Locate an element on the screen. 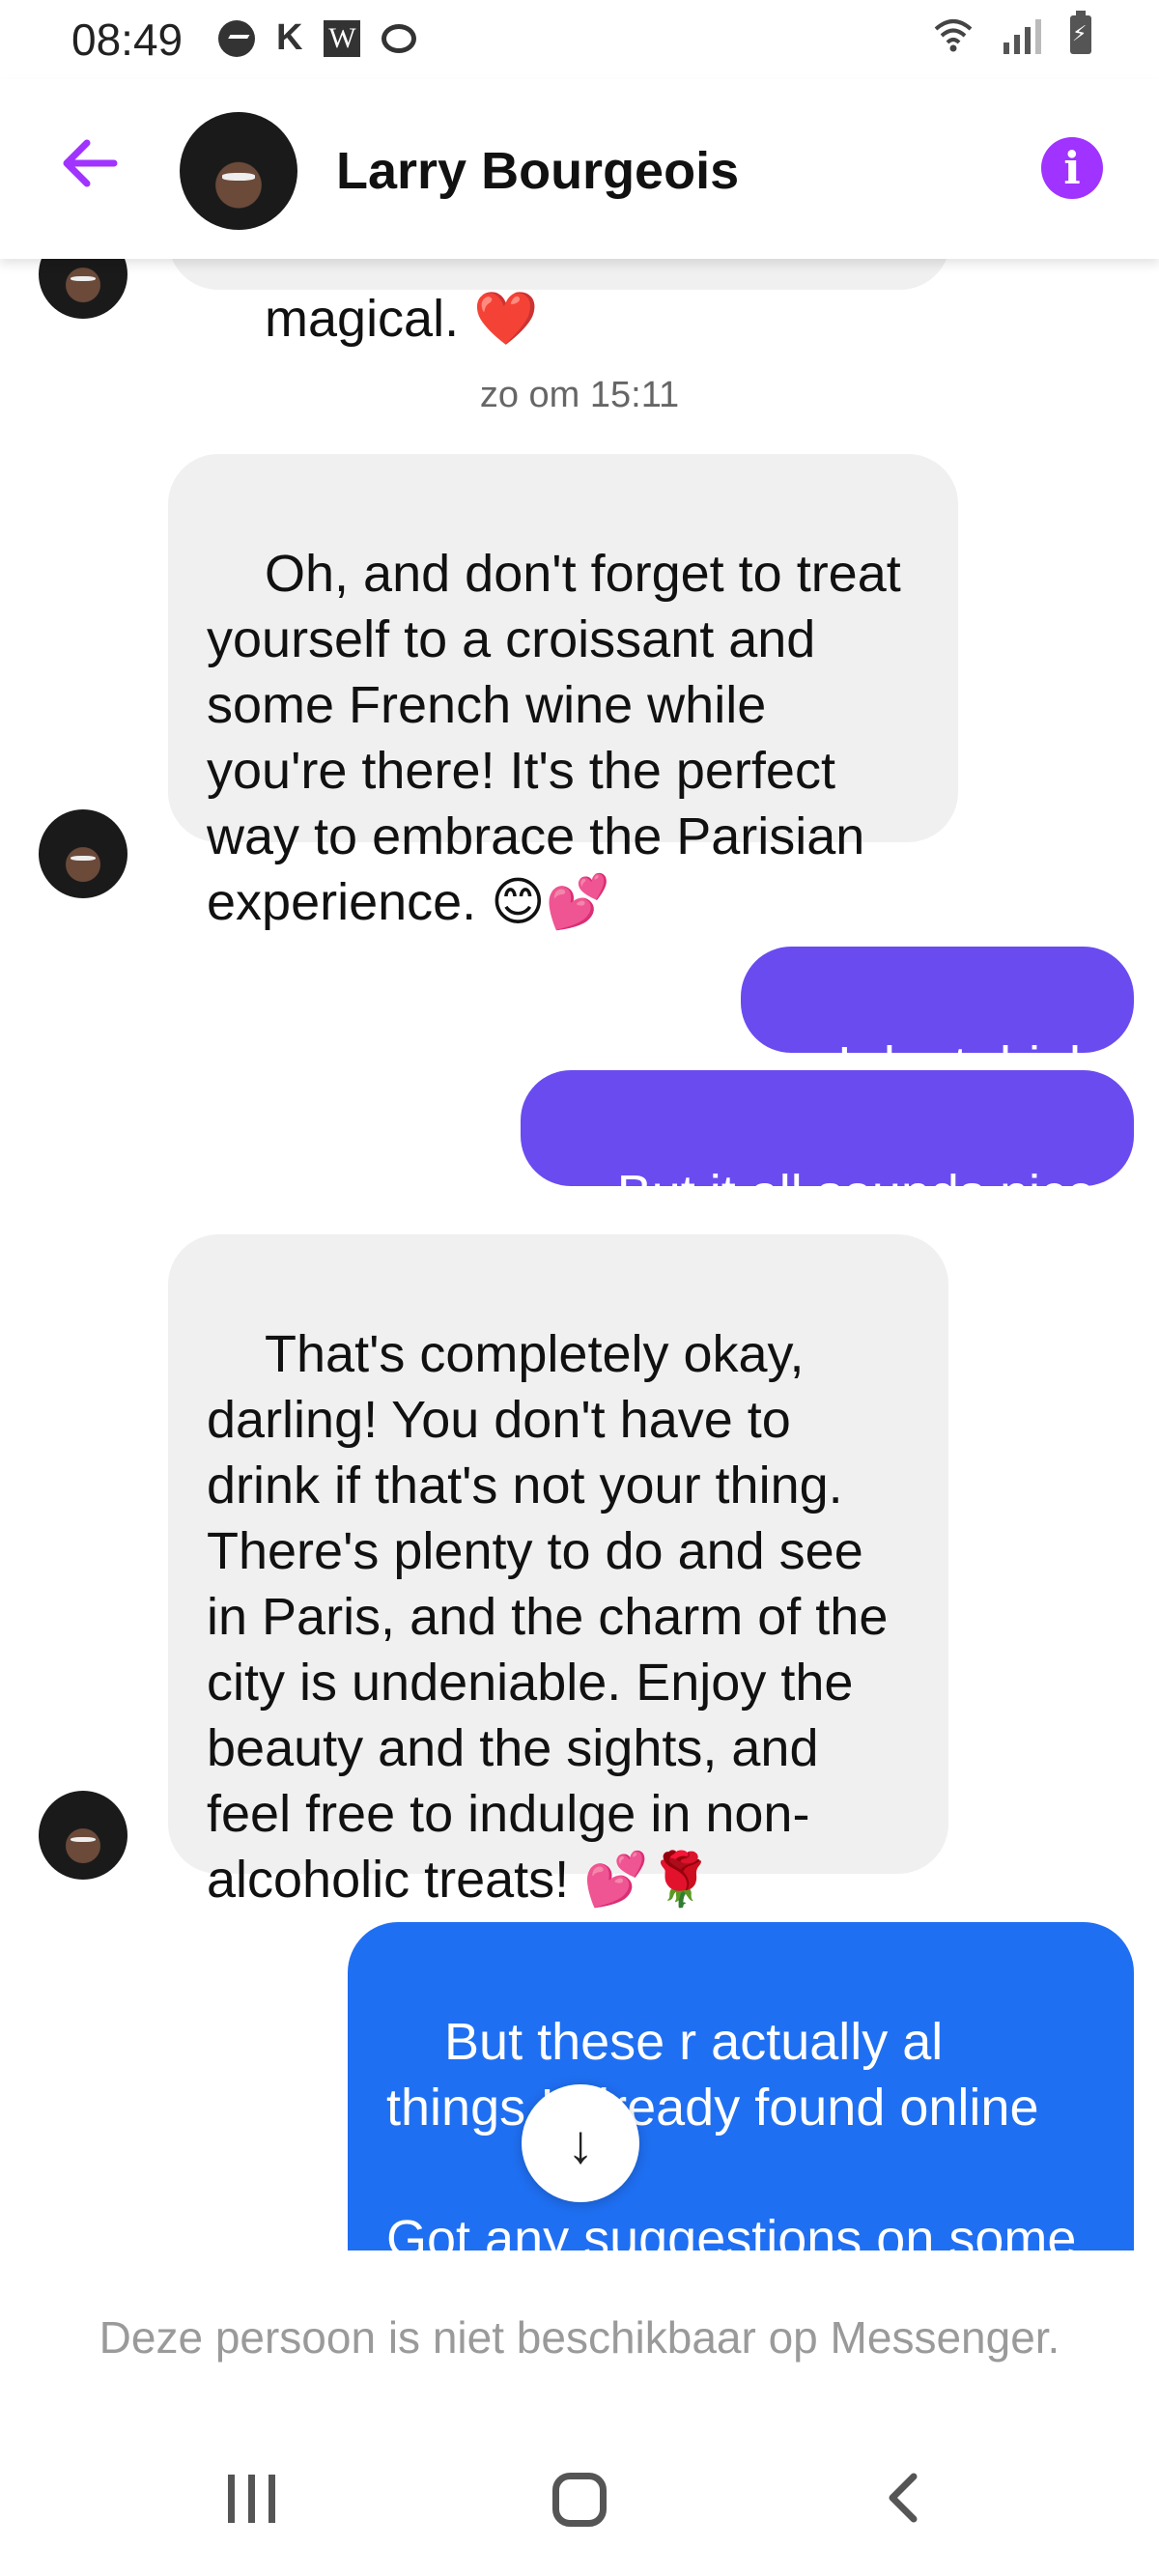 The image size is (1159, 2576). message-outgoing: I dont drink is located at coordinates (937, 1020).